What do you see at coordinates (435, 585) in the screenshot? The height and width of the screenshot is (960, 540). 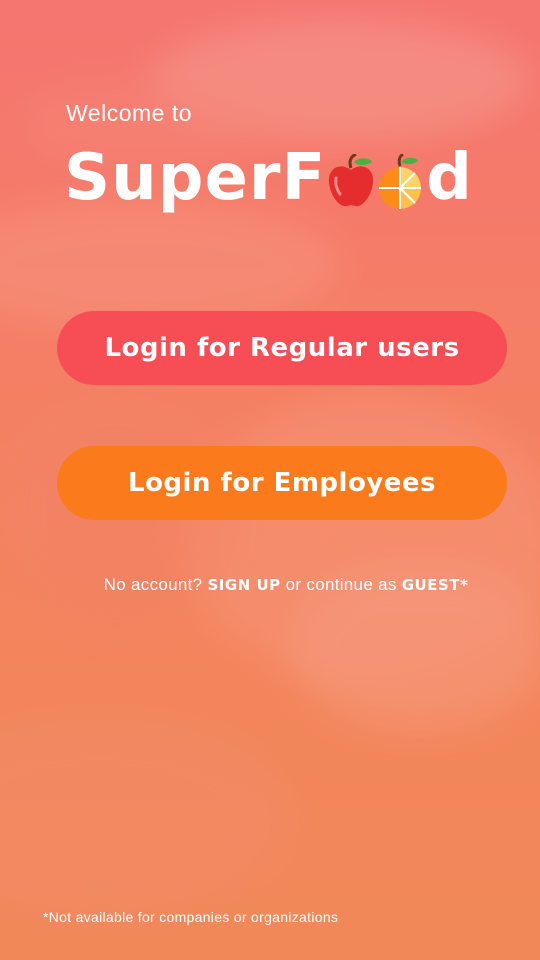 I see `guest-link: GUEST*` at bounding box center [435, 585].